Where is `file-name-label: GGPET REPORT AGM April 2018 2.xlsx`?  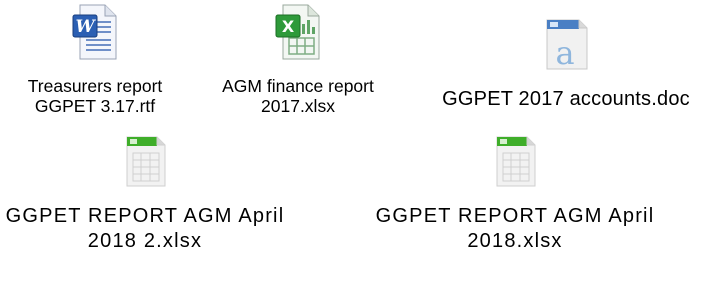 file-name-label: GGPET REPORT AGM April 2018 2.xlsx is located at coordinates (145, 228).